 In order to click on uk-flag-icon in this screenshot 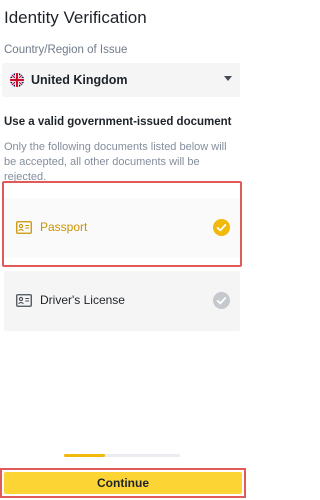, I will do `click(17, 80)`.